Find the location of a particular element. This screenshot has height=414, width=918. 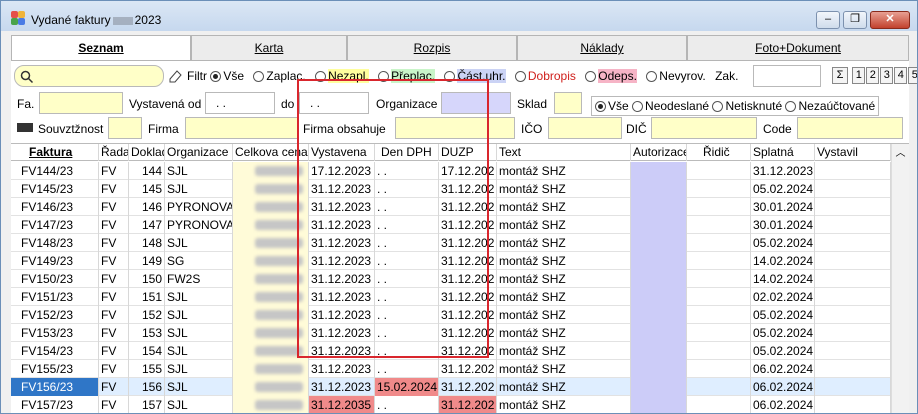

restore-button: ❐ is located at coordinates (855, 20).